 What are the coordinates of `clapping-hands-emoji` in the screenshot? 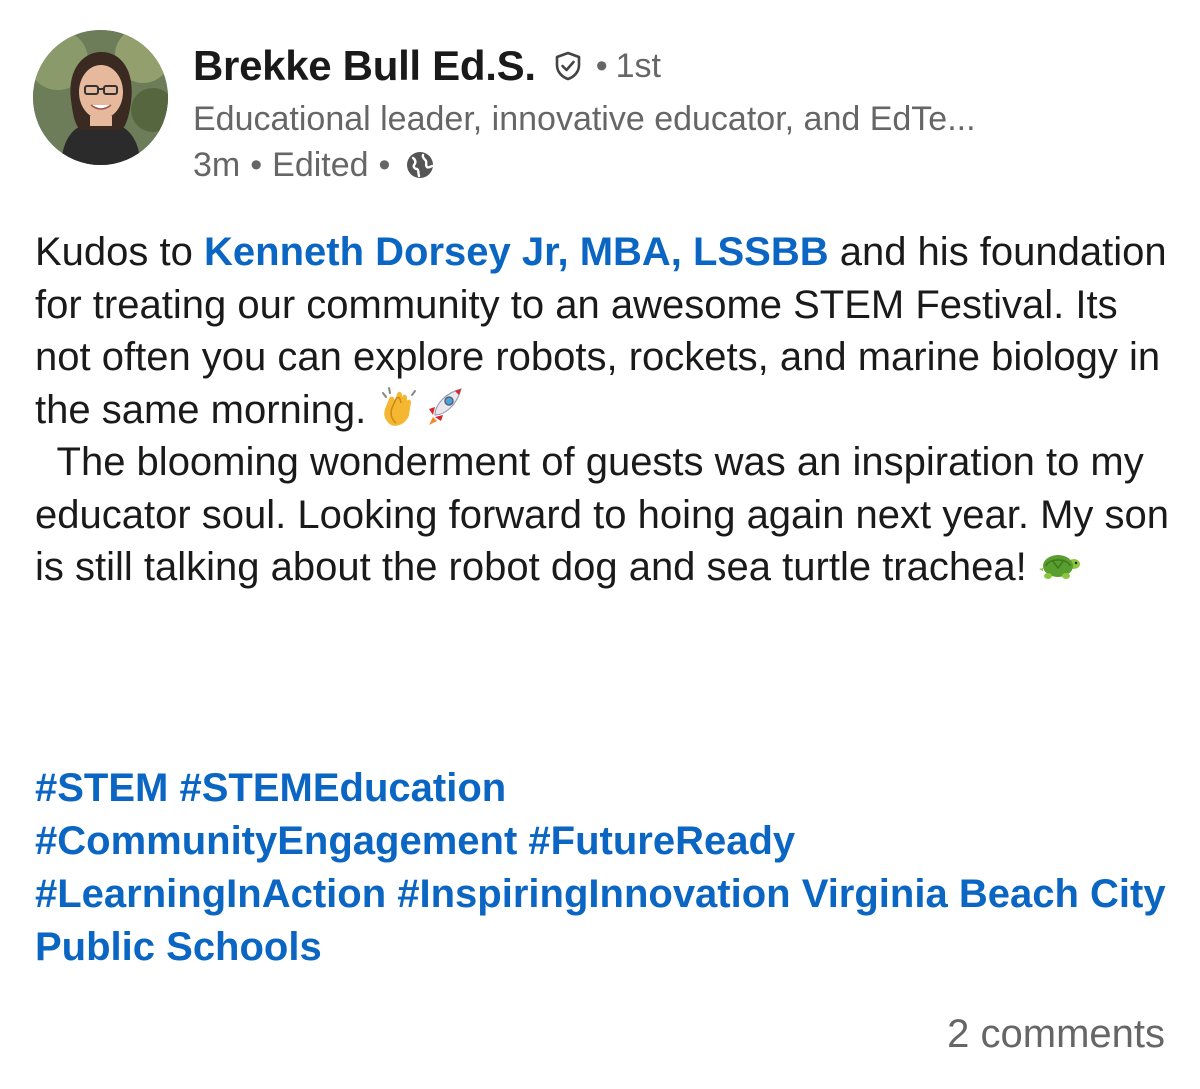 It's located at (399, 407).